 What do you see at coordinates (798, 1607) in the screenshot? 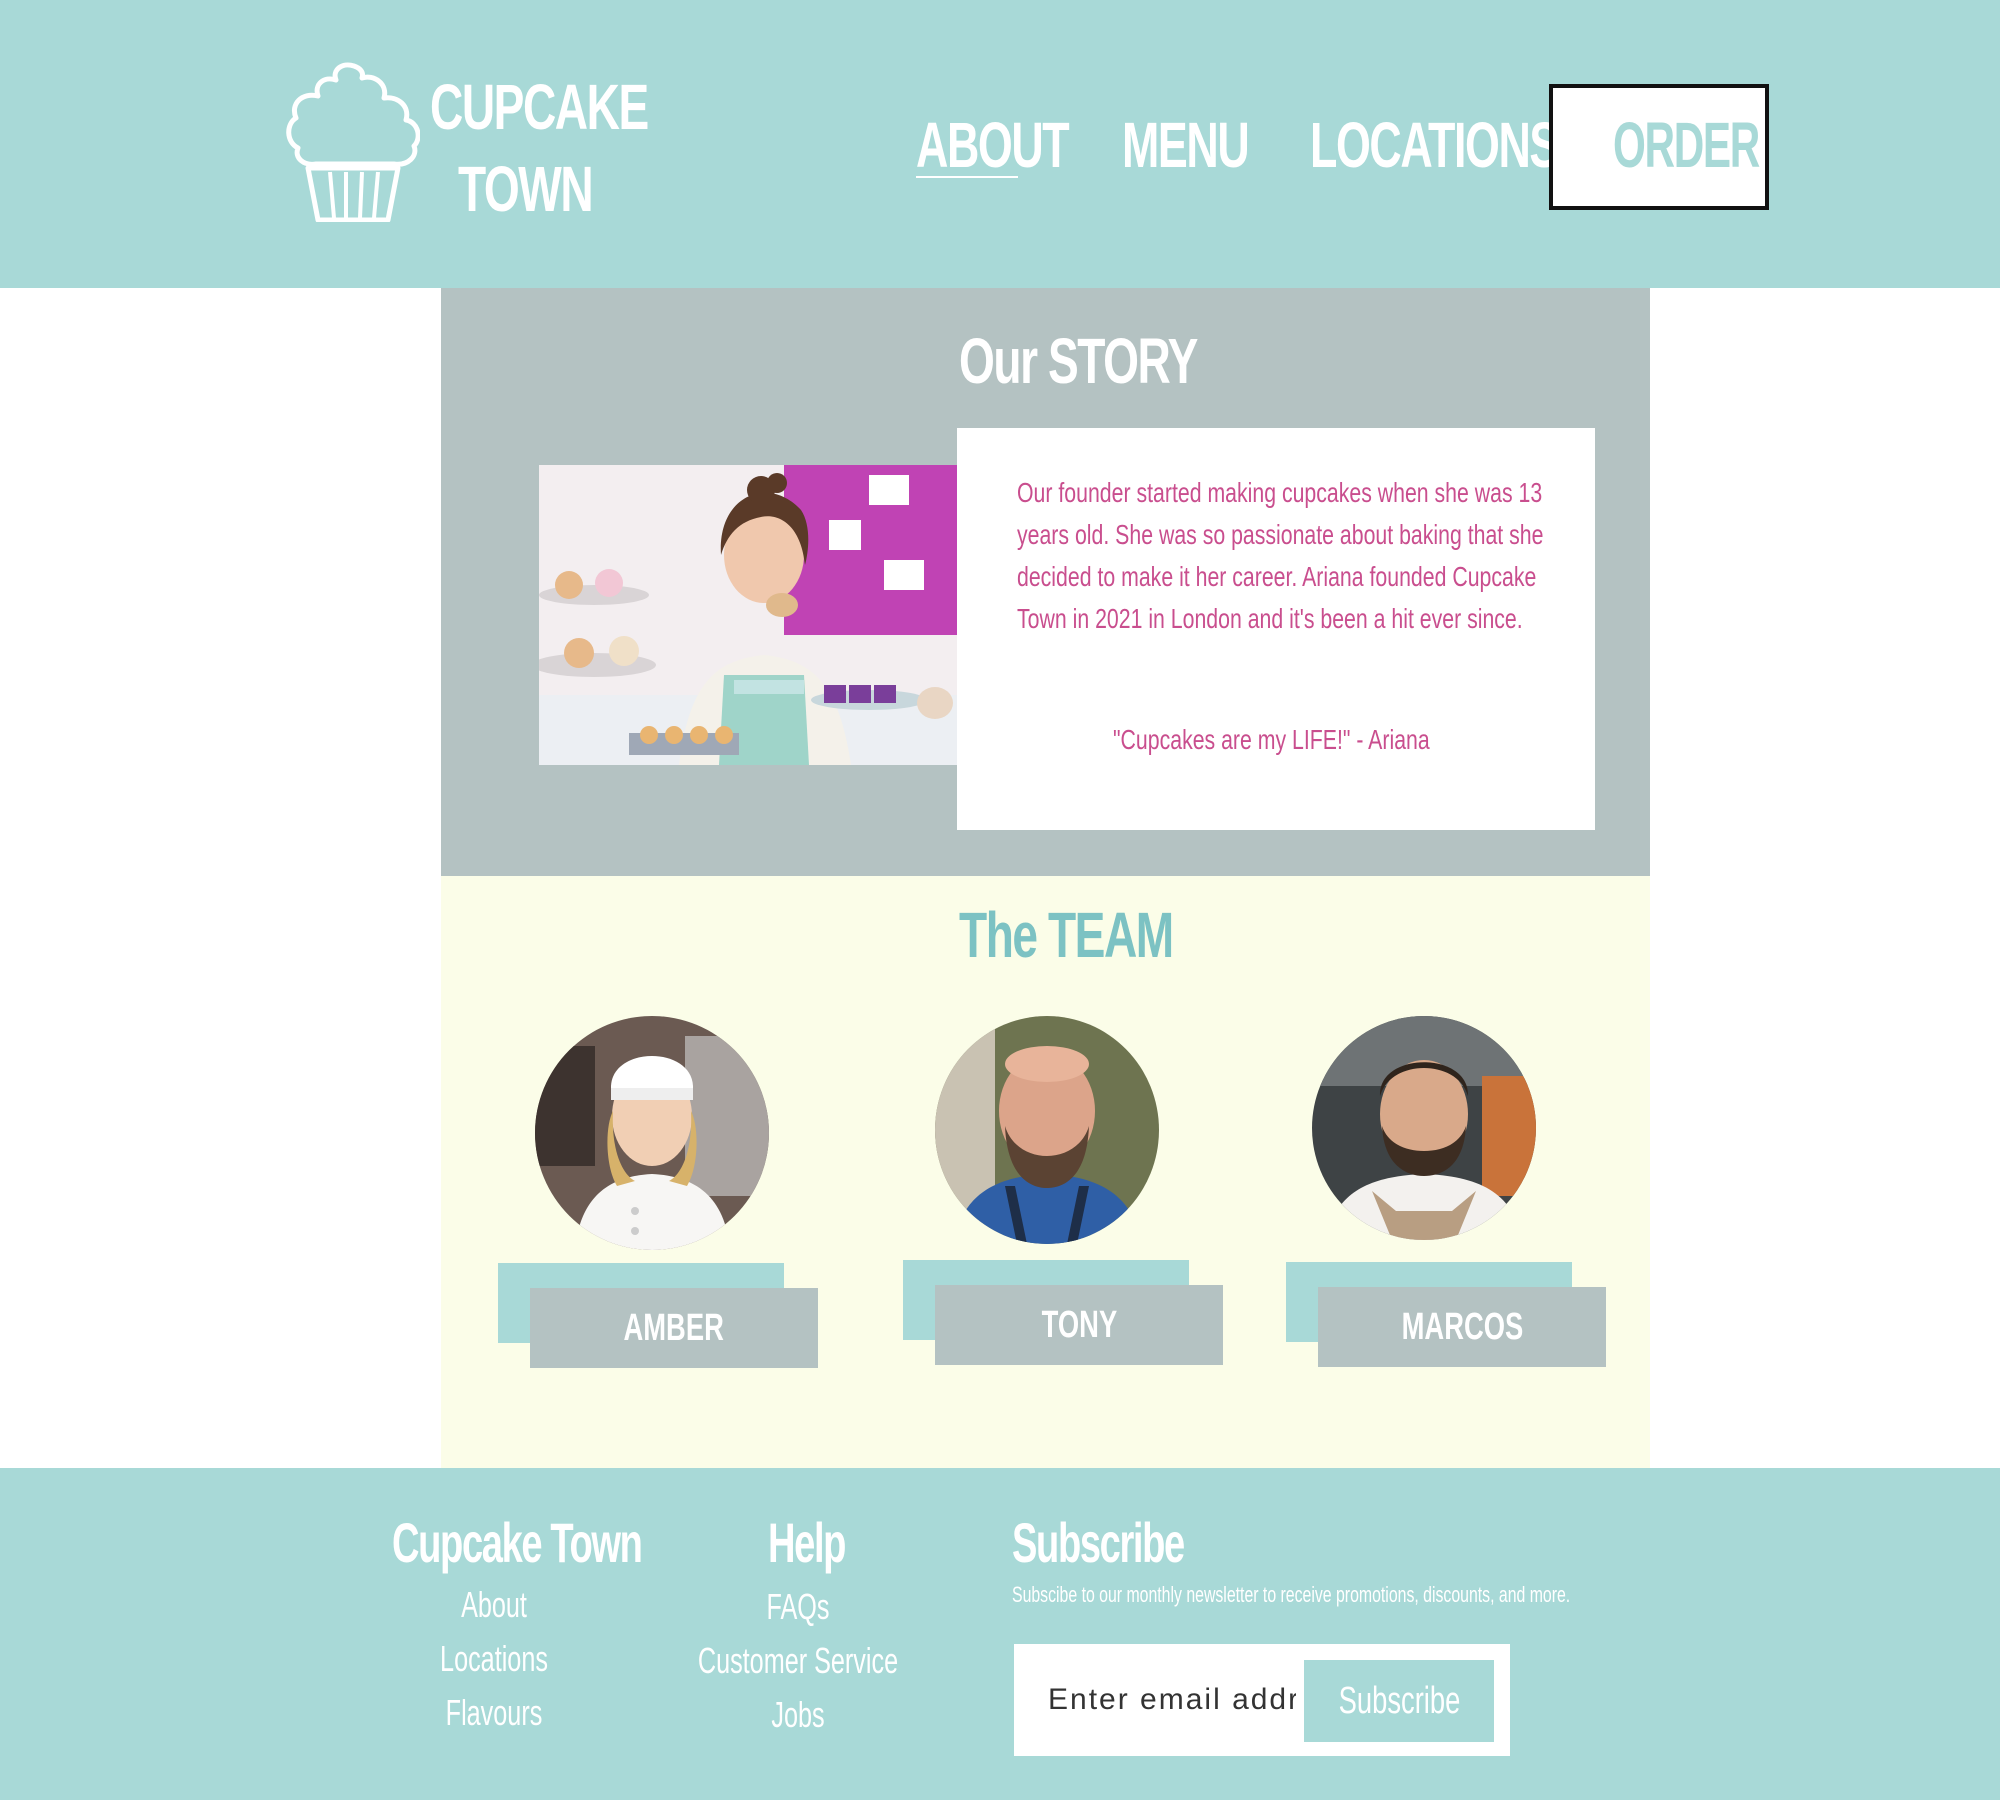
I see `footer-link-faqs: FAQs` at bounding box center [798, 1607].